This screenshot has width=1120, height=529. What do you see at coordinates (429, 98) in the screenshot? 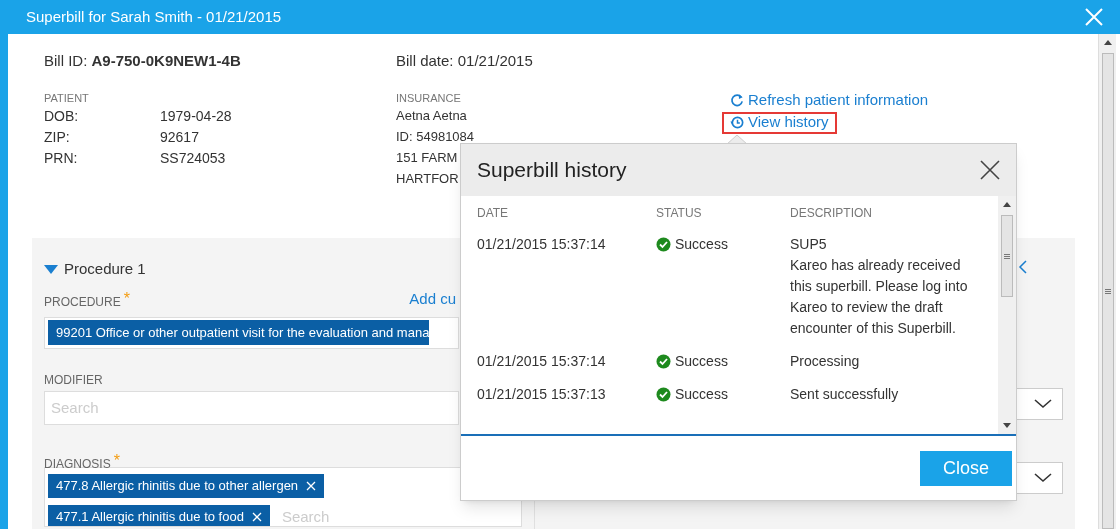
I see `section-heading: INSURANCE` at bounding box center [429, 98].